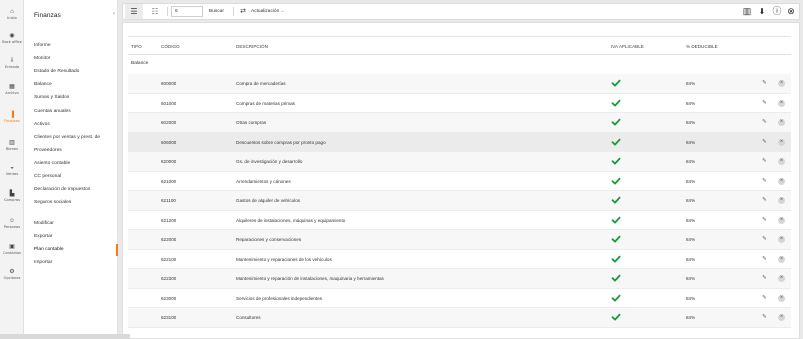  I want to click on rail-item-inicio: ⌂ Inicio, so click(12, 19).